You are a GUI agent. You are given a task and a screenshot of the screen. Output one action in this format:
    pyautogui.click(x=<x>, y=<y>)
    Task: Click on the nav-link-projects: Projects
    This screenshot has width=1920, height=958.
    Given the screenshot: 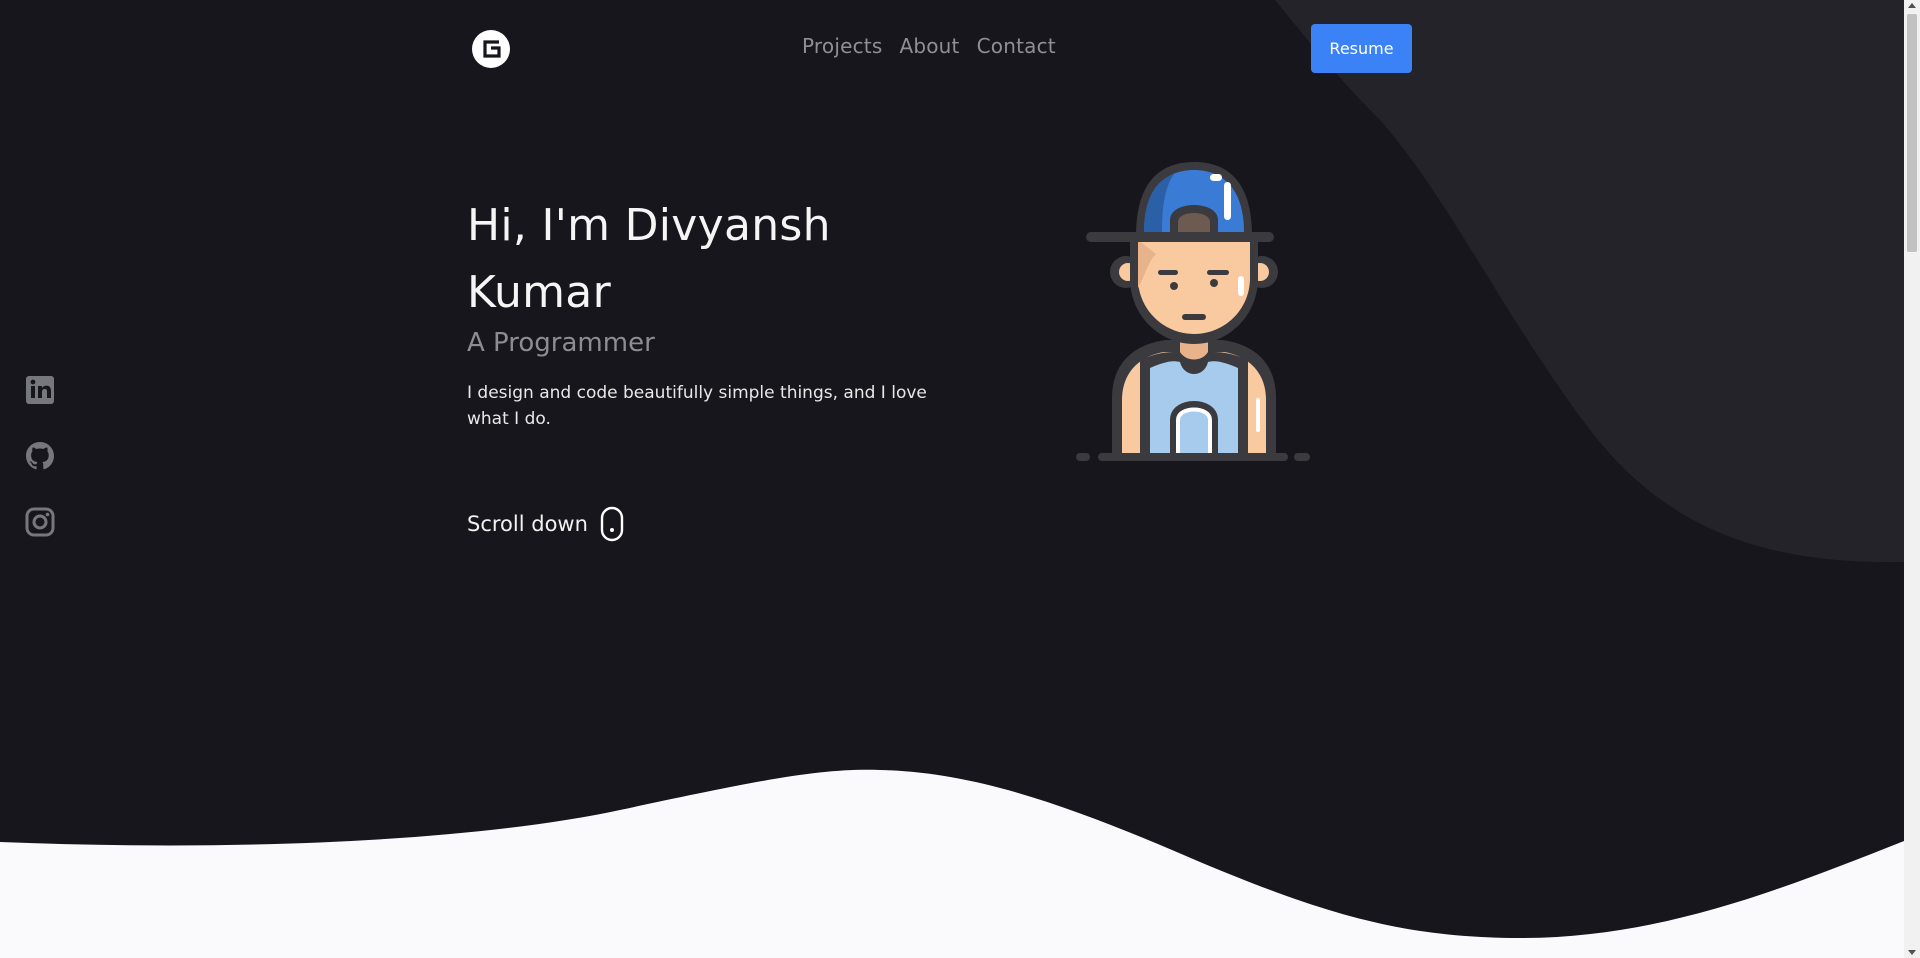 What is the action you would take?
    pyautogui.click(x=842, y=46)
    